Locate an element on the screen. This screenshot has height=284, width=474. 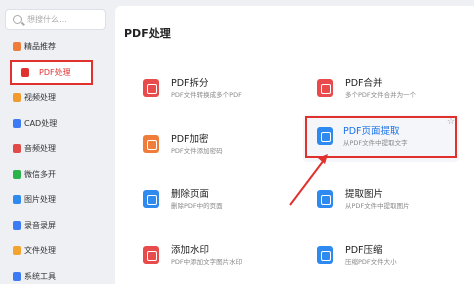
tool-pdf-encrypt: PDF加密 PDF文件添加密码 is located at coordinates (199, 146).